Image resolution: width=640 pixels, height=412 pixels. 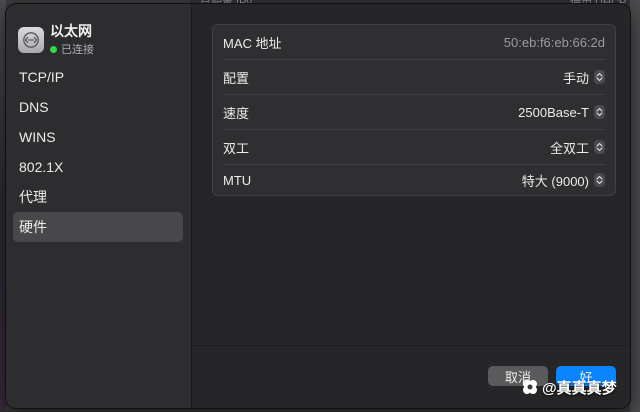 What do you see at coordinates (530, 387) in the screenshot?
I see `watermark-logo-icon` at bounding box center [530, 387].